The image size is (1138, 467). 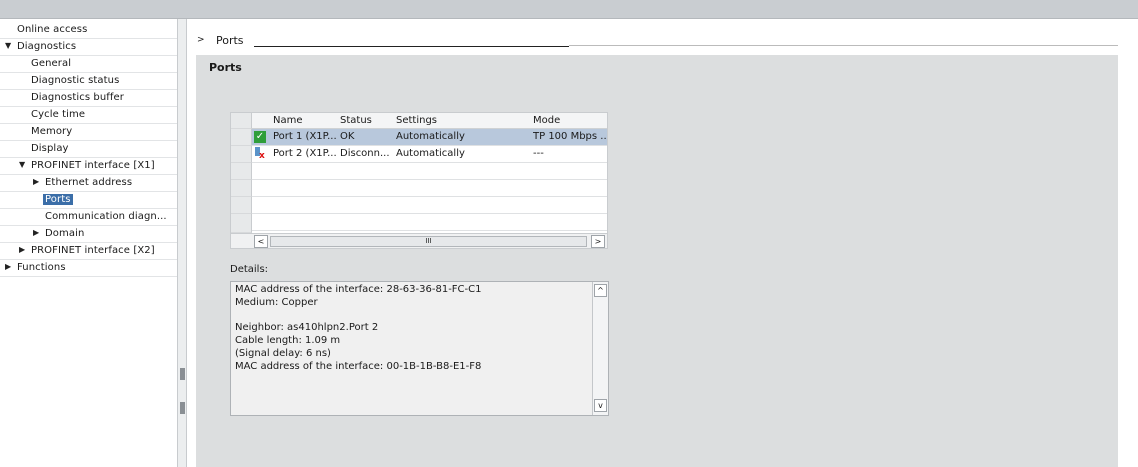 I want to click on tree-item-label: Diagnostic status, so click(x=75, y=80).